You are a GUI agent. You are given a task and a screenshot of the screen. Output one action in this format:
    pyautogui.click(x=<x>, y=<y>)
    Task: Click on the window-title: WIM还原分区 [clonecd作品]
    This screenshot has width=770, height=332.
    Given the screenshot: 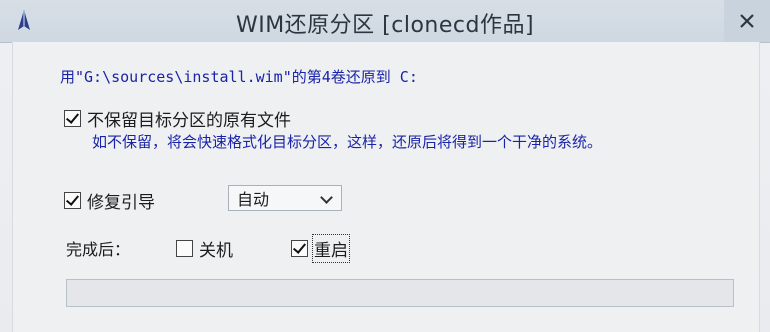 What is the action you would take?
    pyautogui.click(x=385, y=25)
    